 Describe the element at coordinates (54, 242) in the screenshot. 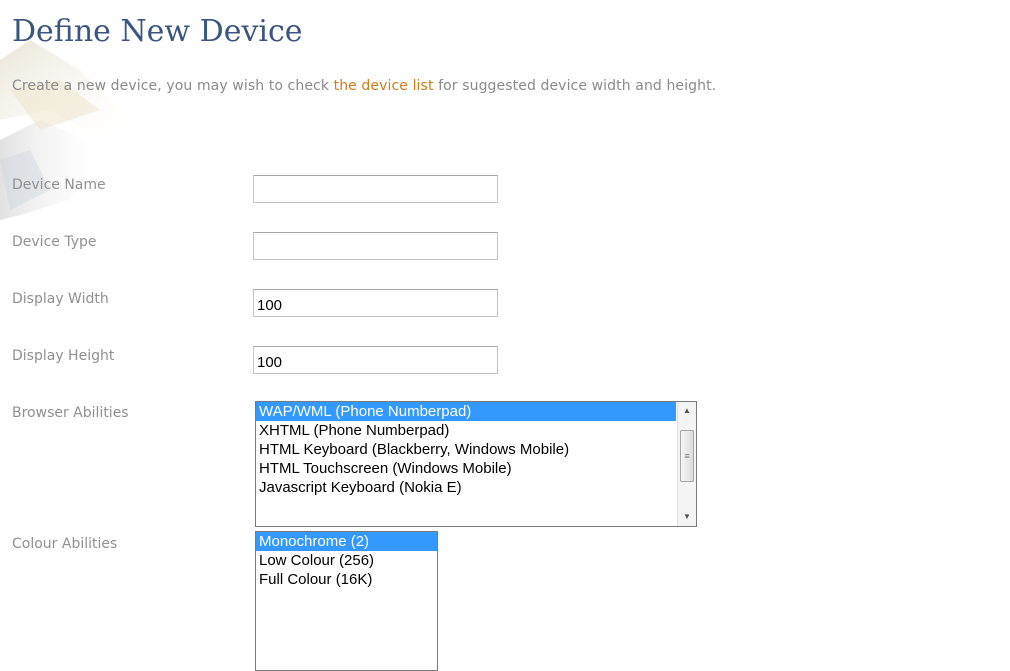

I see `device-type-label: Device Type` at that location.